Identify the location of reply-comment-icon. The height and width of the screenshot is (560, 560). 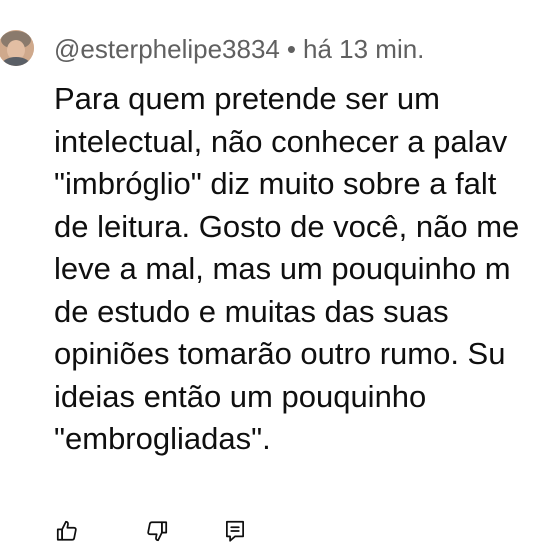
(235, 531).